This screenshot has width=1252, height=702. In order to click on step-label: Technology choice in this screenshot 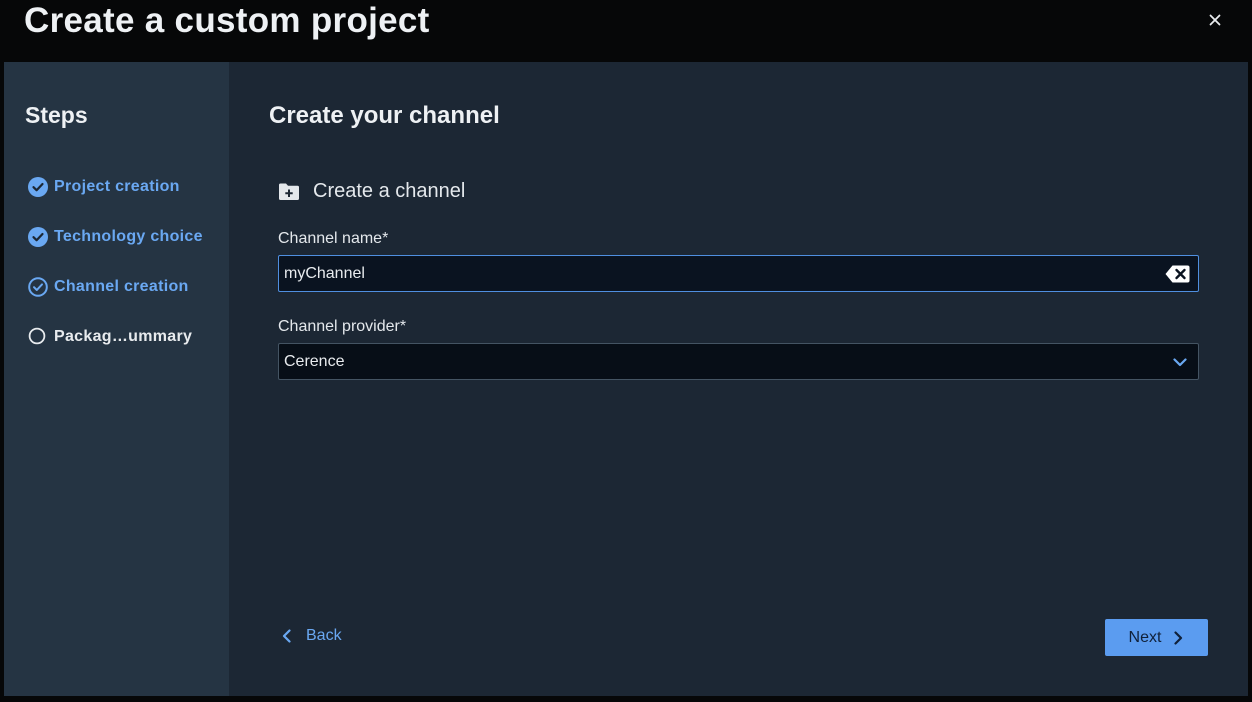, I will do `click(128, 236)`.